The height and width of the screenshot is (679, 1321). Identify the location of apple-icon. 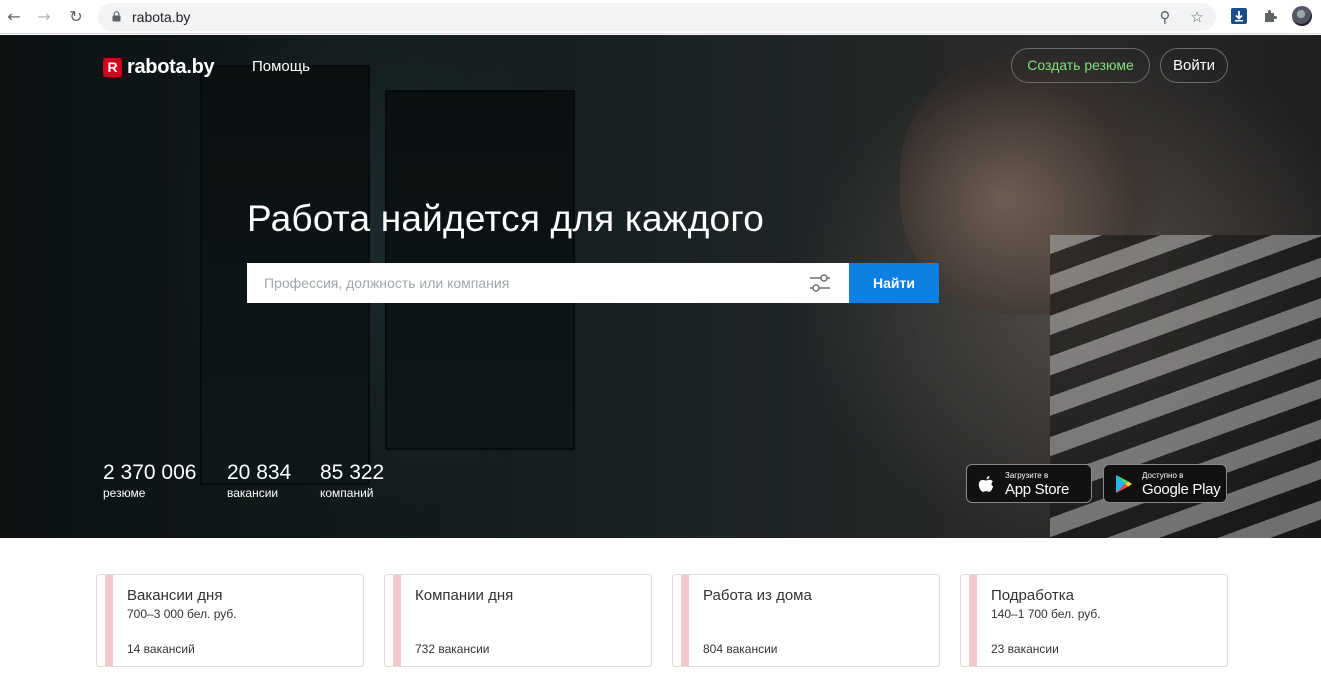
(986, 484).